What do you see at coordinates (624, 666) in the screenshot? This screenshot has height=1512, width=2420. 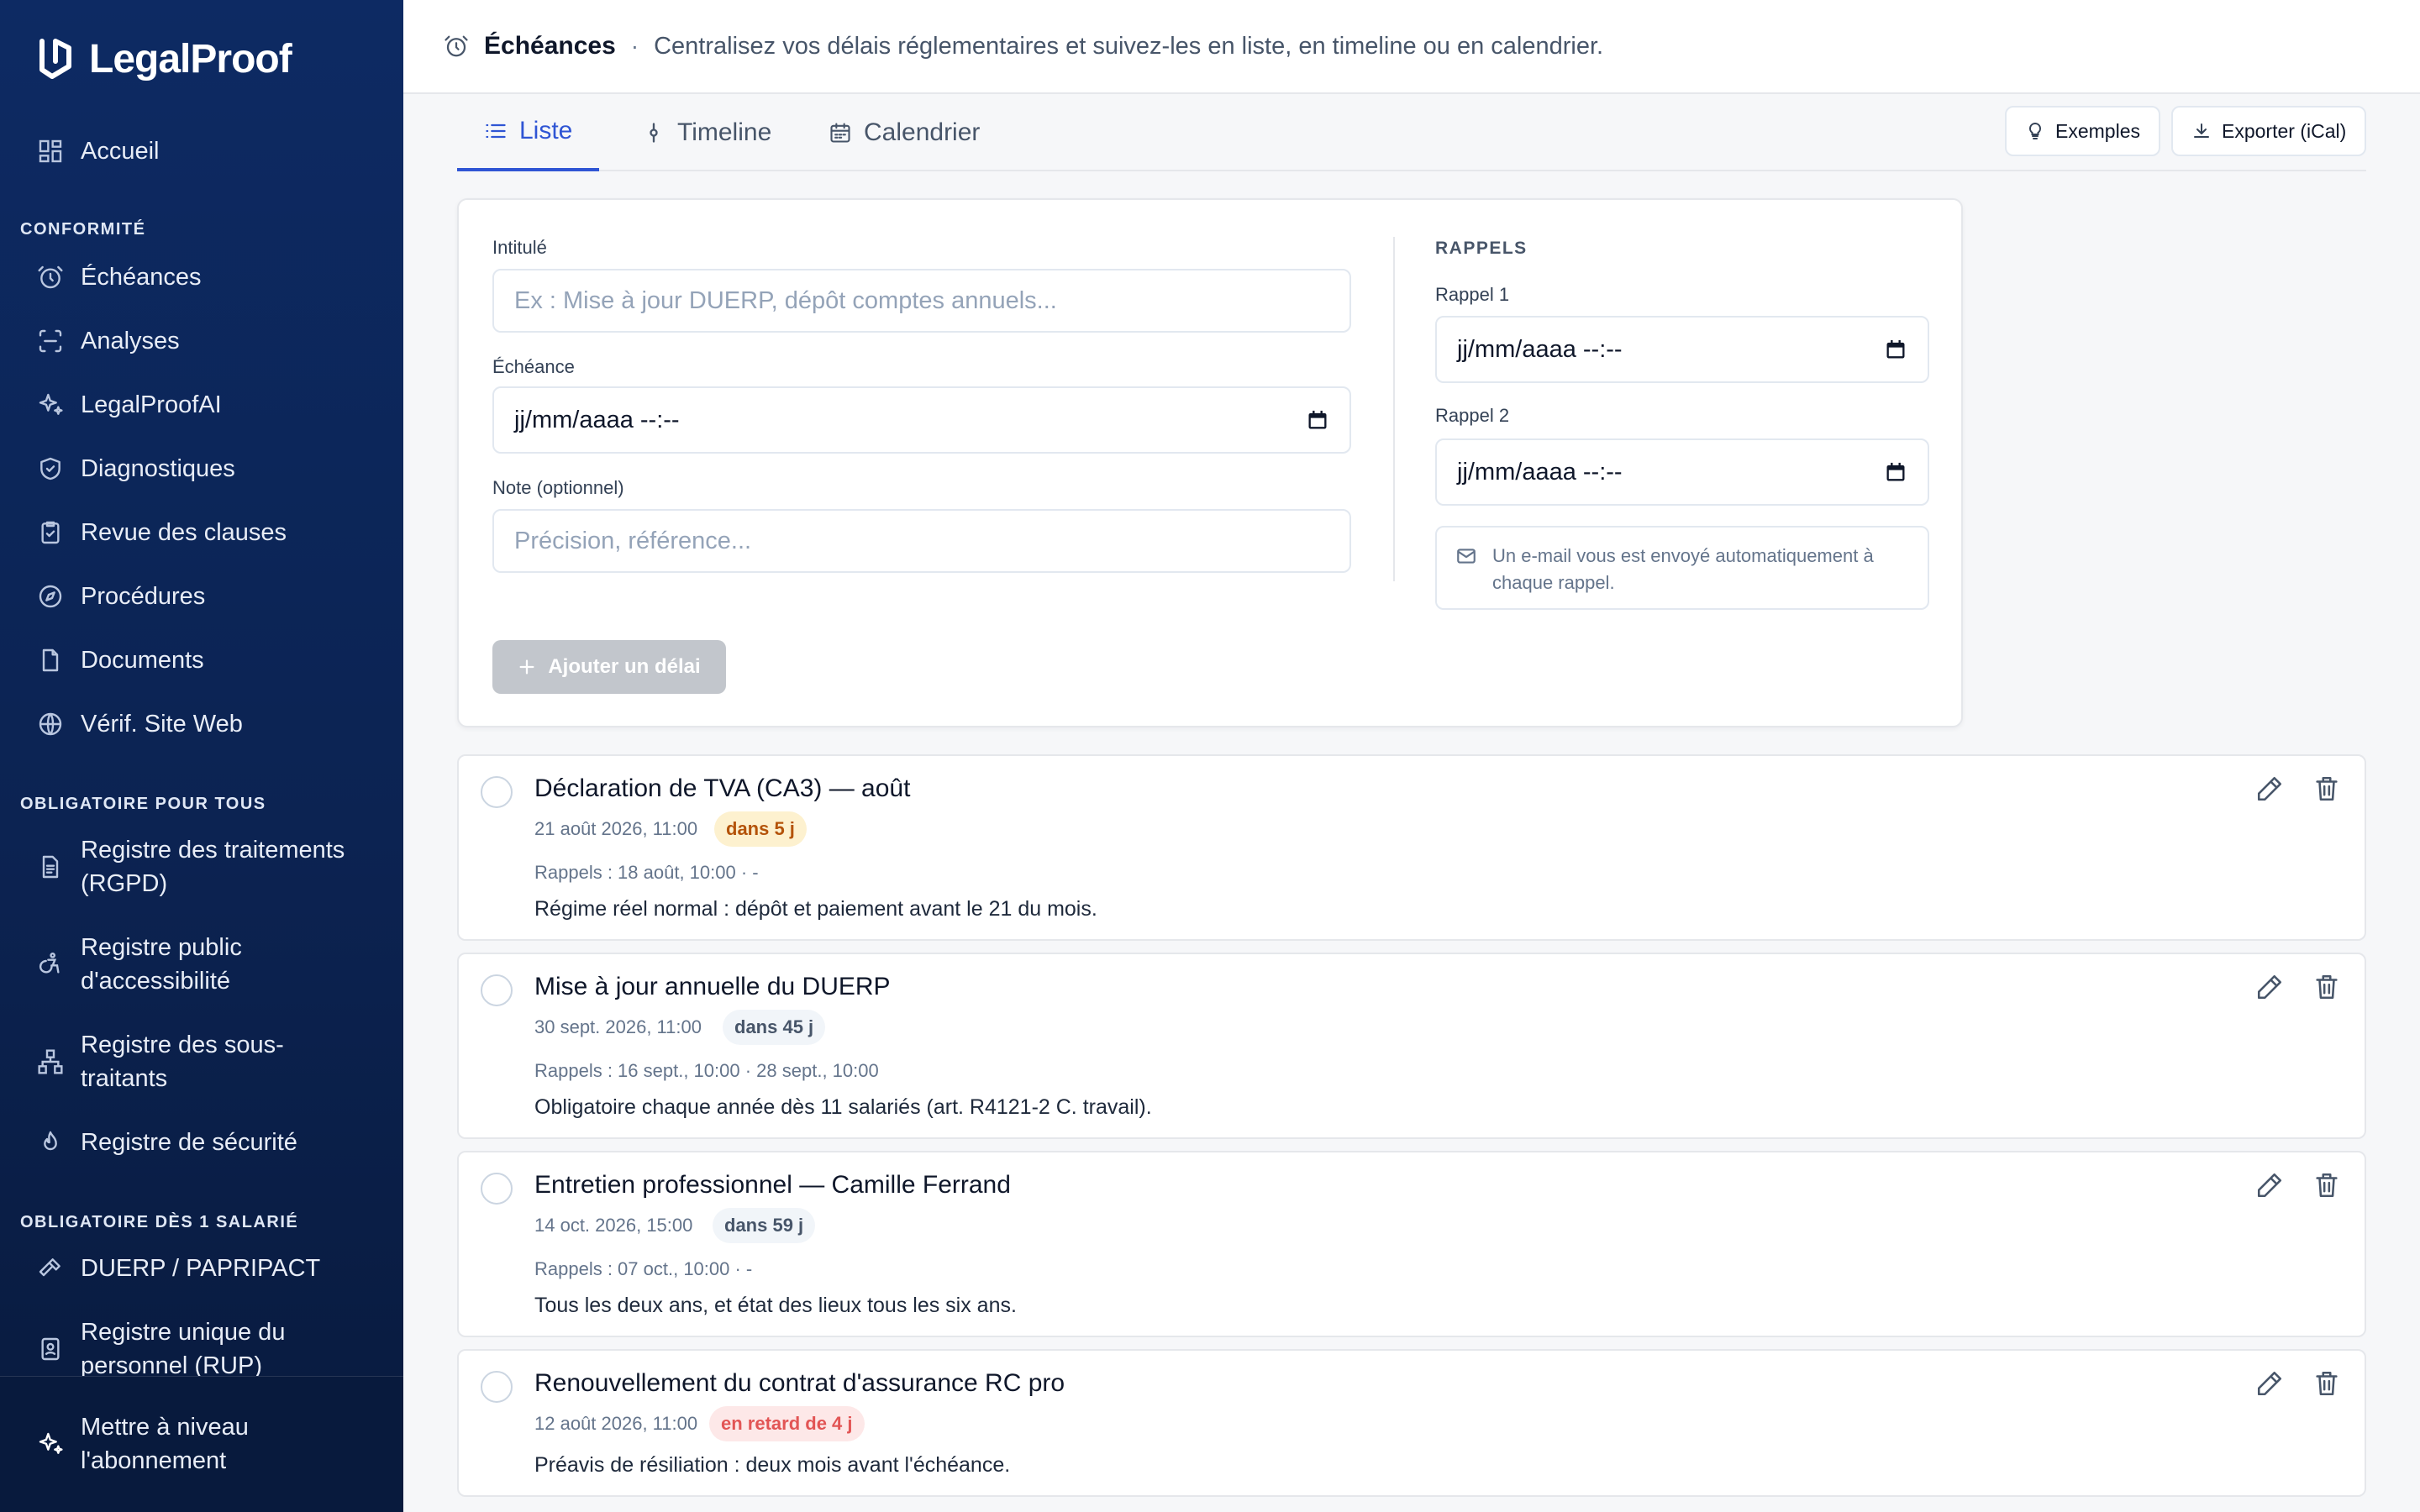 I see `add-button-label: Ajouter un délai` at bounding box center [624, 666].